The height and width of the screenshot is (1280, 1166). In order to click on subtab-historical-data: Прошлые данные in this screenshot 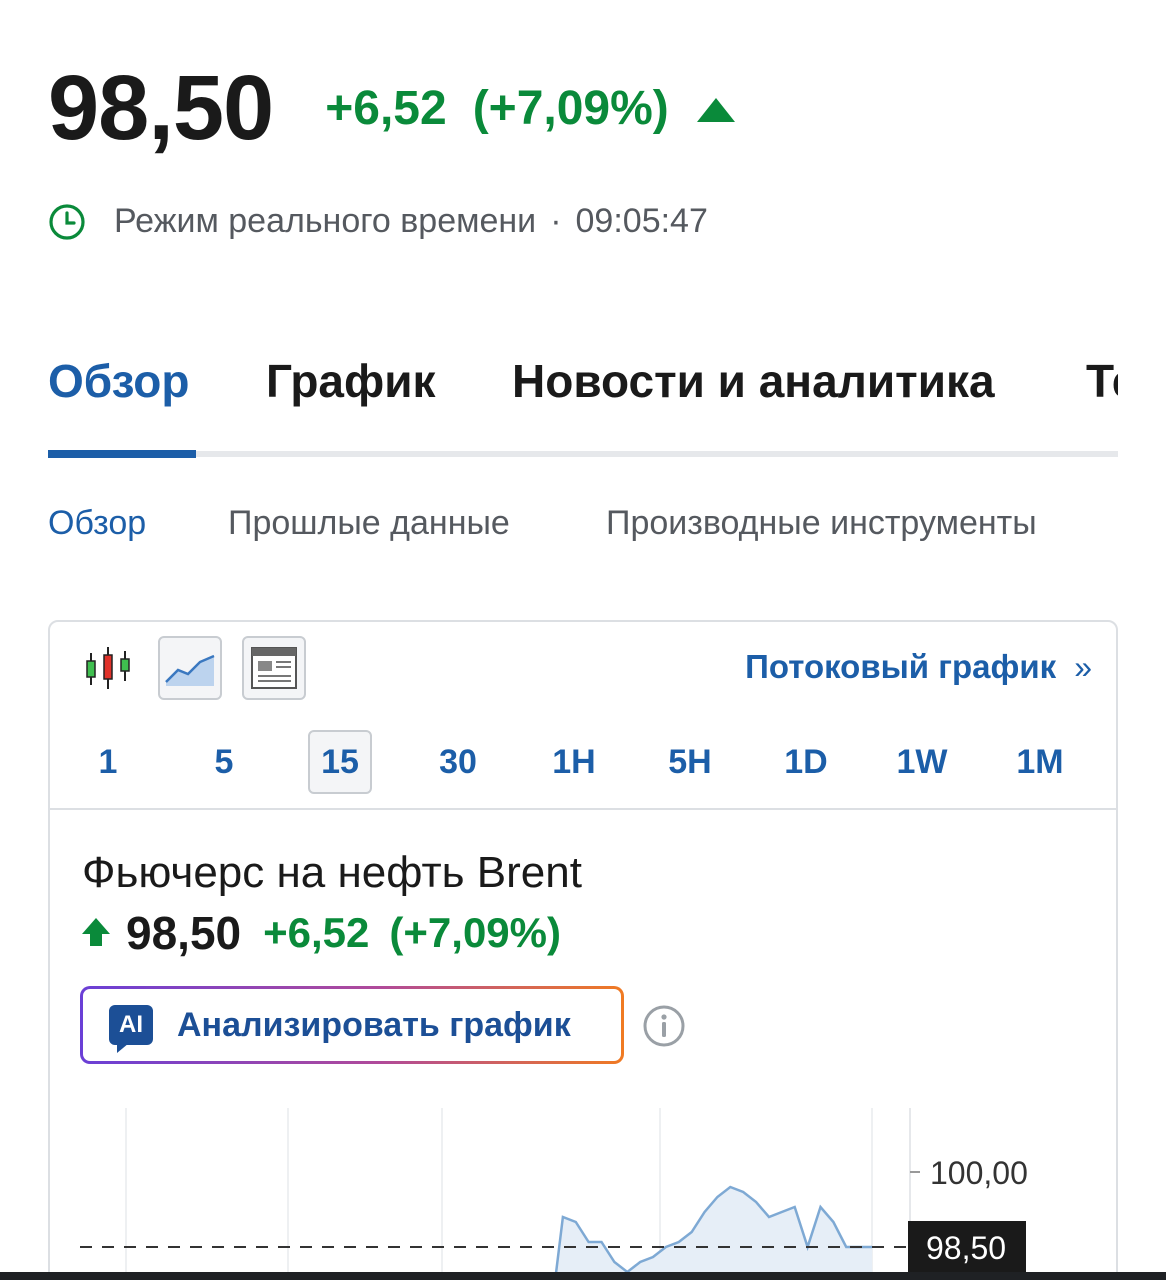, I will do `click(369, 523)`.